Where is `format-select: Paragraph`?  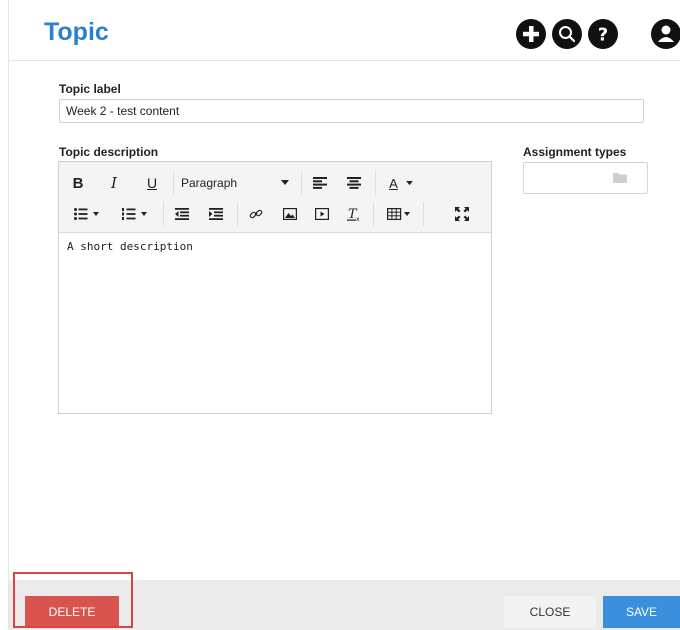 format-select: Paragraph is located at coordinates (240, 183).